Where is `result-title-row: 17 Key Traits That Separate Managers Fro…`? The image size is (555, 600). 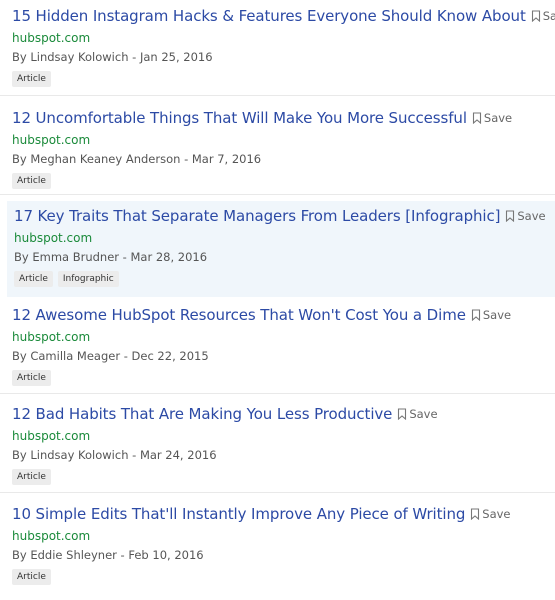
result-title-row: 17 Key Traits That Separate Managers Fro… is located at coordinates (284, 216).